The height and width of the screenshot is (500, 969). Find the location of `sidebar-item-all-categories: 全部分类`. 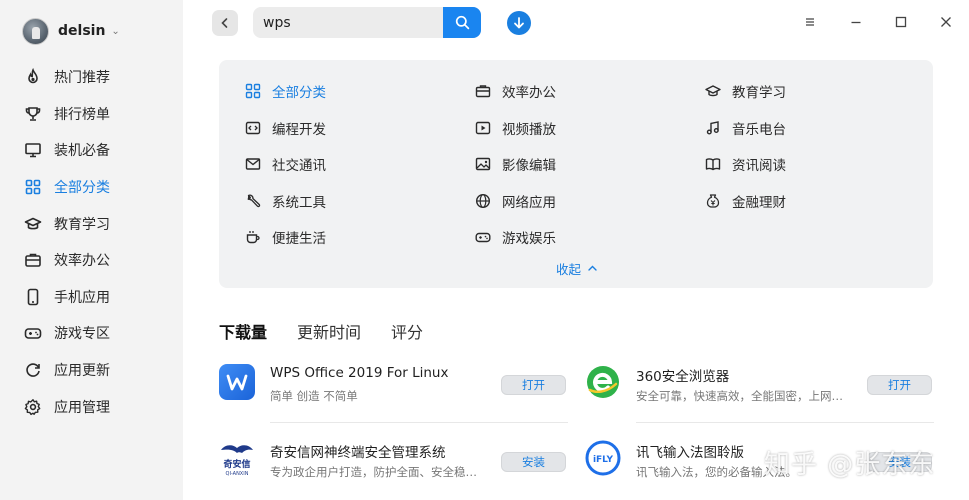

sidebar-item-all-categories: 全部分类 is located at coordinates (91, 187).